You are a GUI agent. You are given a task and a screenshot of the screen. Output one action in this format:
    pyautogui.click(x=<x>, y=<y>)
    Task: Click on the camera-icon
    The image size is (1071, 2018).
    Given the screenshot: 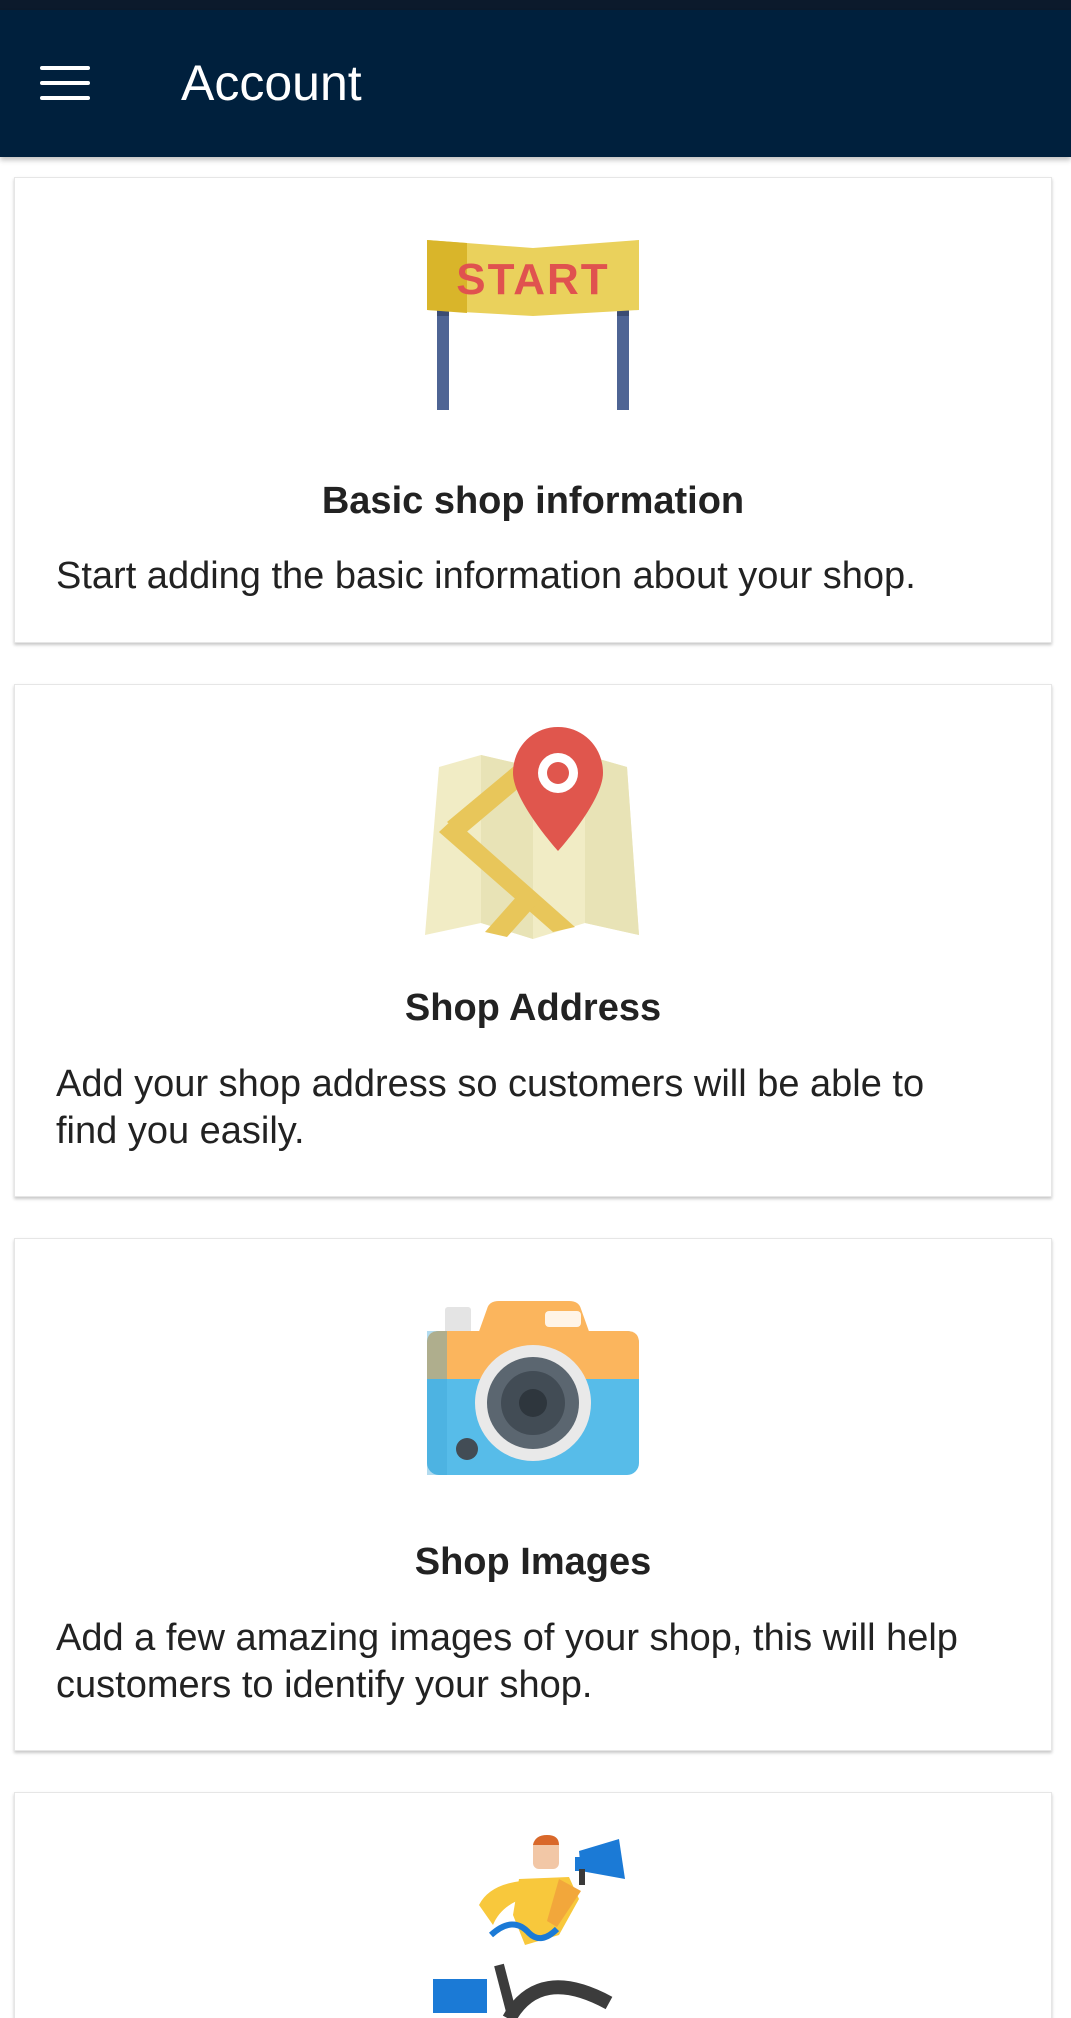 What is the action you would take?
    pyautogui.click(x=533, y=1388)
    